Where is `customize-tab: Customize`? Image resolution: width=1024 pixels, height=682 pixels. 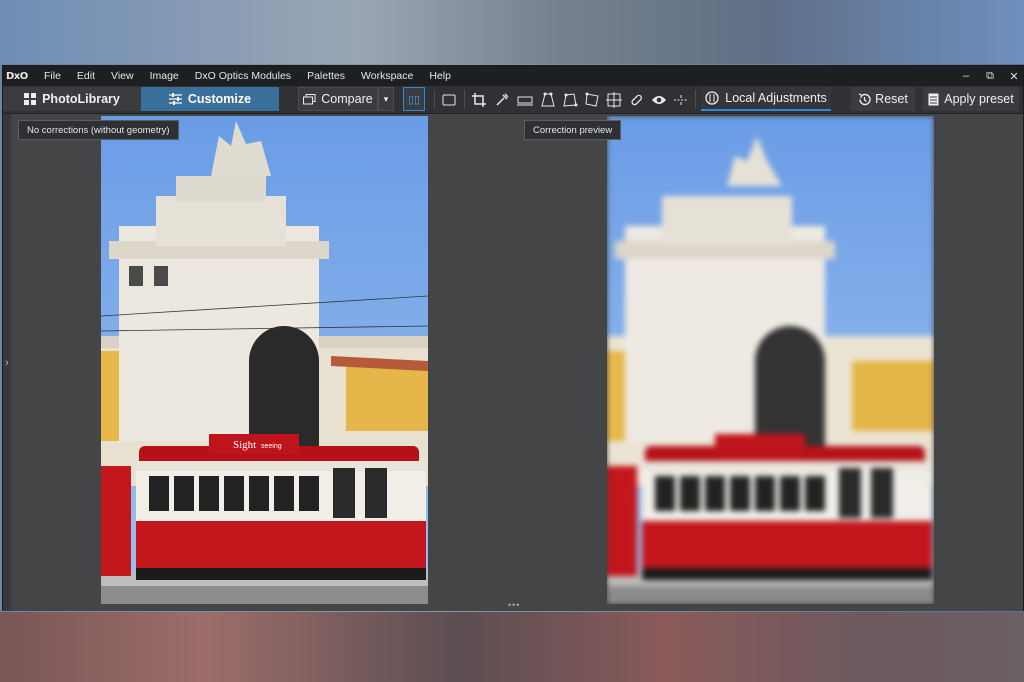 customize-tab: Customize is located at coordinates (210, 99).